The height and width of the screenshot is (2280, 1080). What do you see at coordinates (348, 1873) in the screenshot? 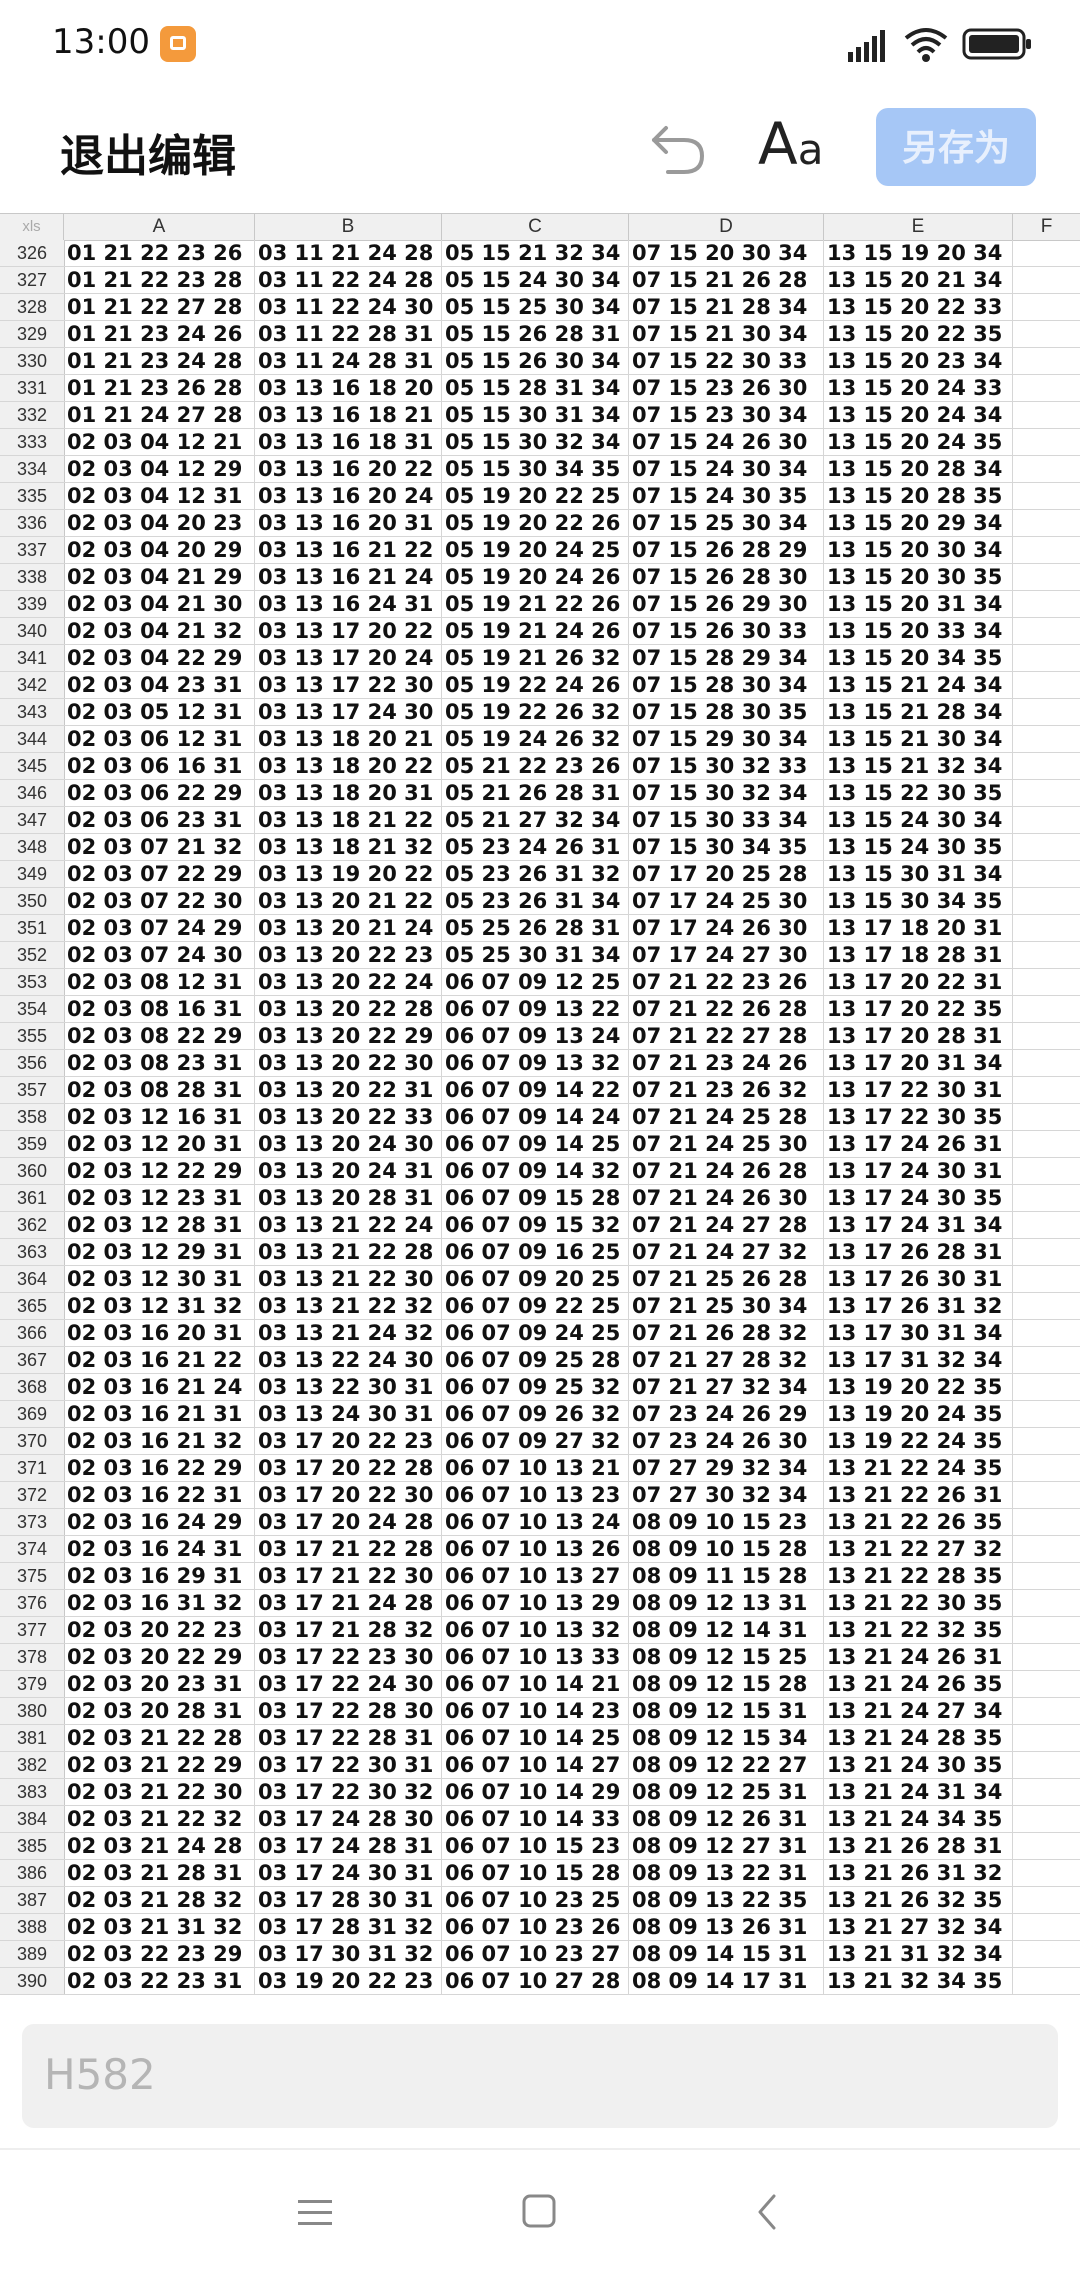
I see `table-cell: 03 17 24 30 31` at bounding box center [348, 1873].